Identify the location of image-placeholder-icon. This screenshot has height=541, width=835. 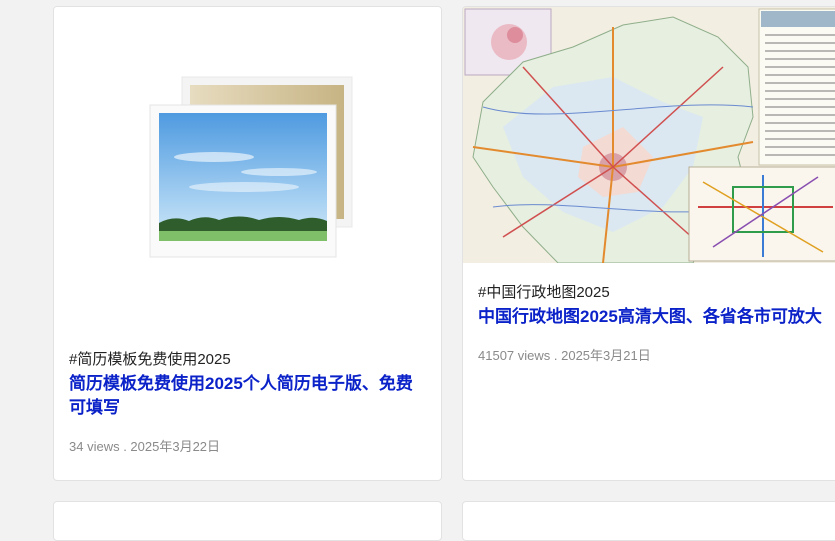
(251, 167).